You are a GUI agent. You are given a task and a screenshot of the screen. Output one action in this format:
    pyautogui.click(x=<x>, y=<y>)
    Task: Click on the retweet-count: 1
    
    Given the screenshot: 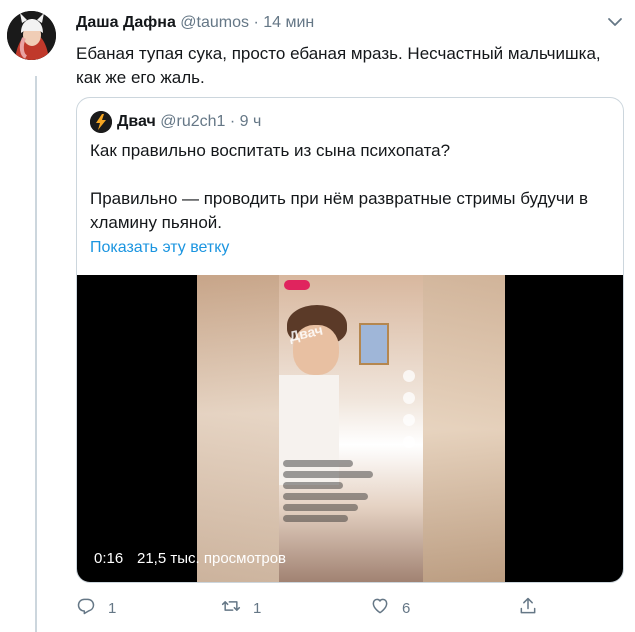 What is the action you would take?
    pyautogui.click(x=257, y=608)
    